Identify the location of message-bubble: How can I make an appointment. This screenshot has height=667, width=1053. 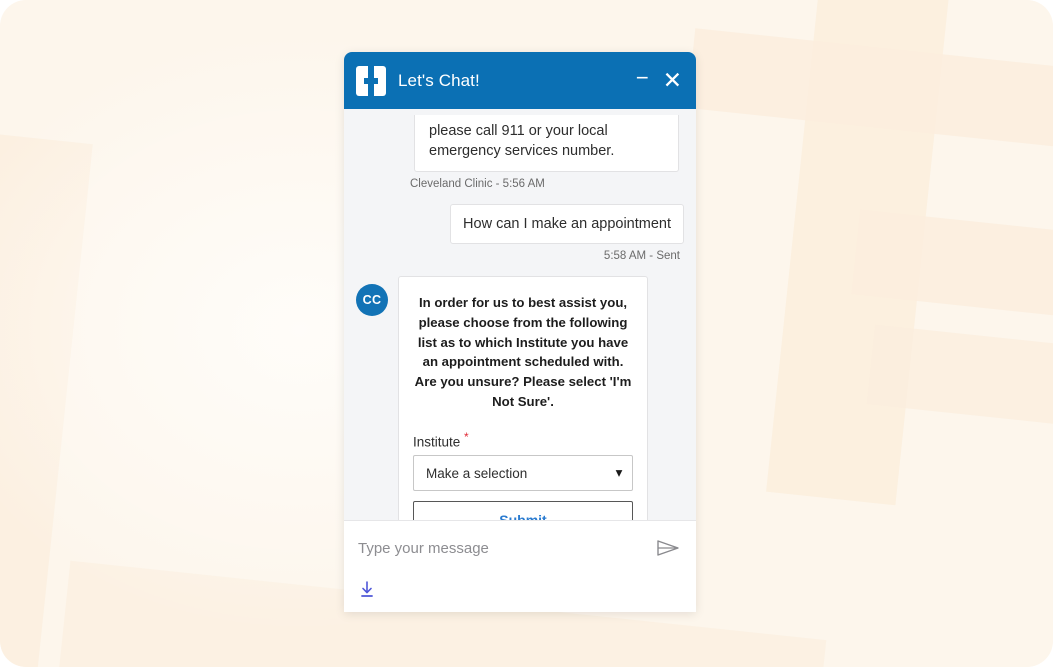
(567, 224).